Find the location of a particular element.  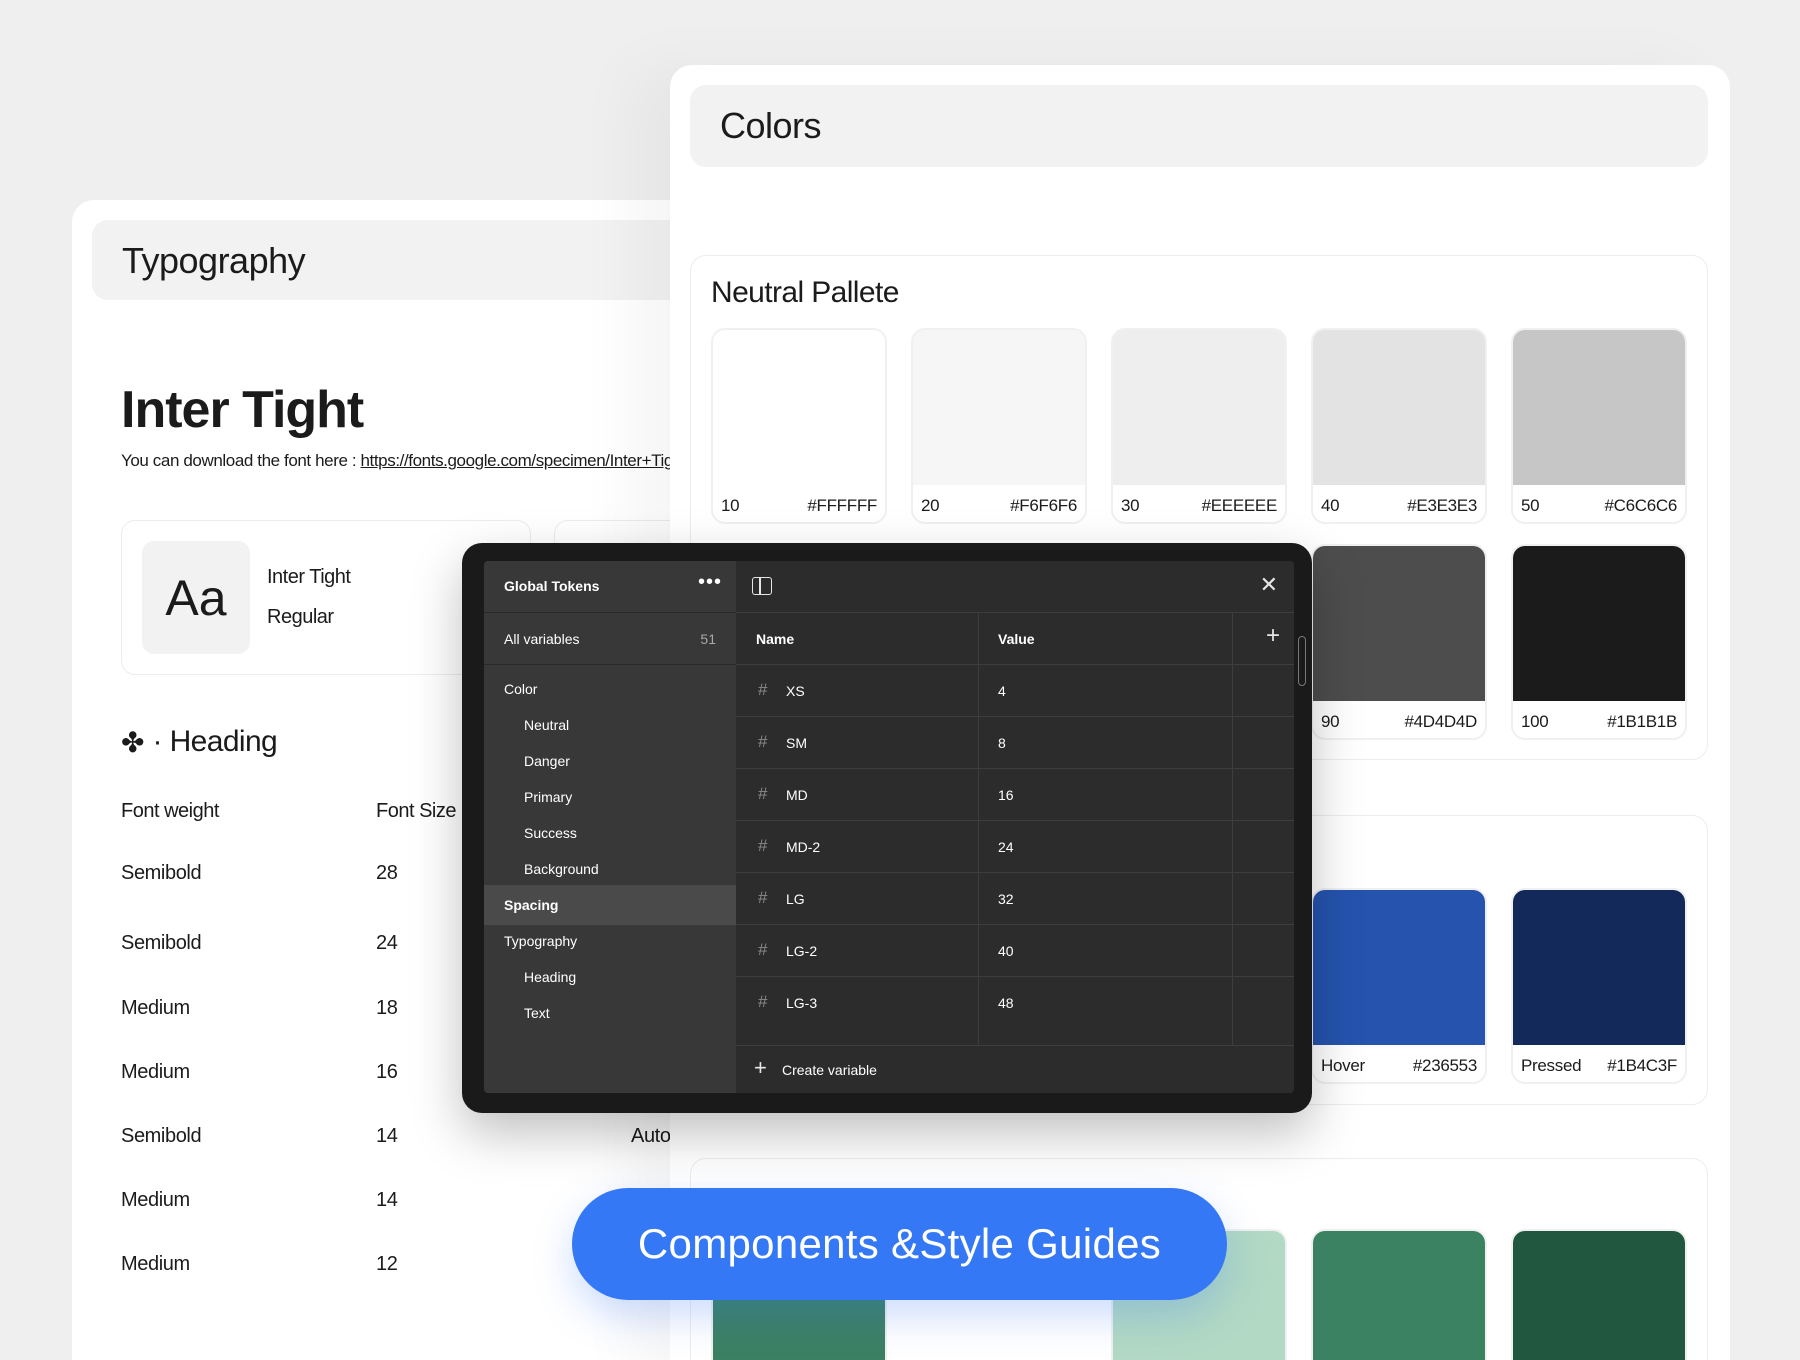

swatch-hex: #236553 is located at coordinates (1444, 1065).